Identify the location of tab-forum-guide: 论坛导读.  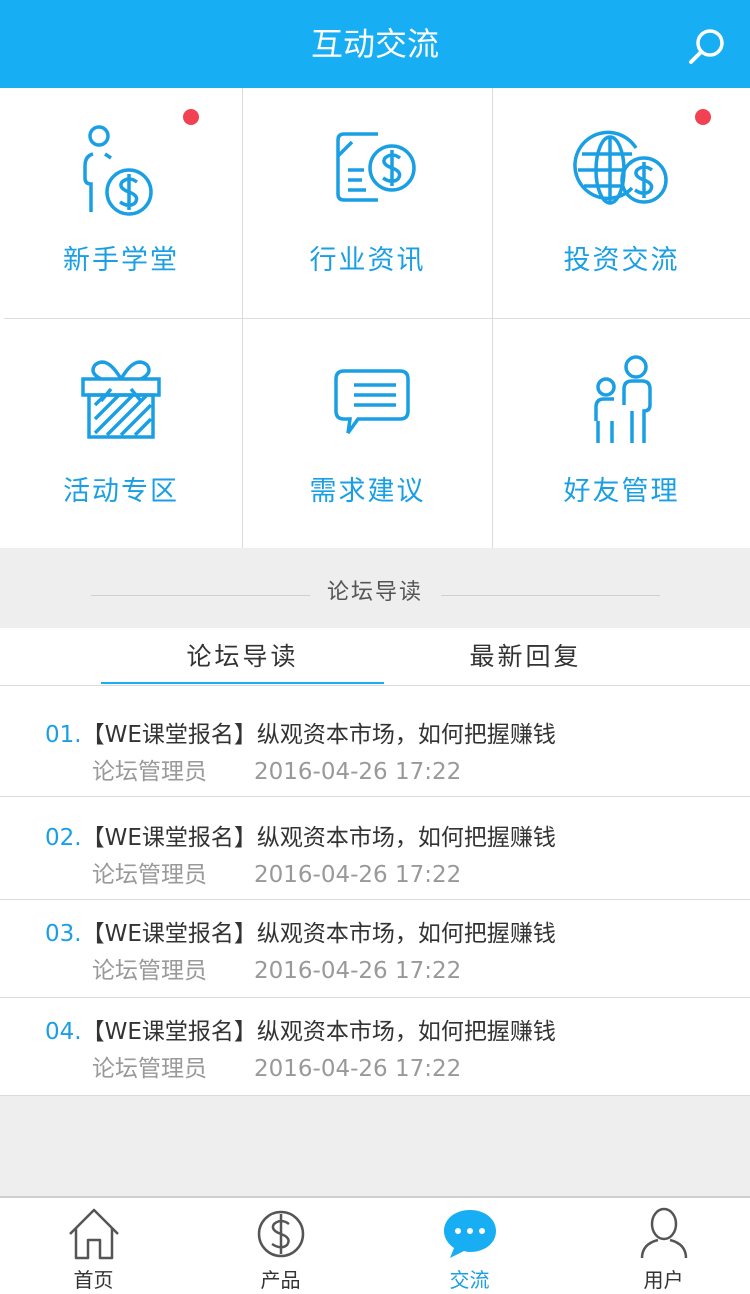
(242, 657).